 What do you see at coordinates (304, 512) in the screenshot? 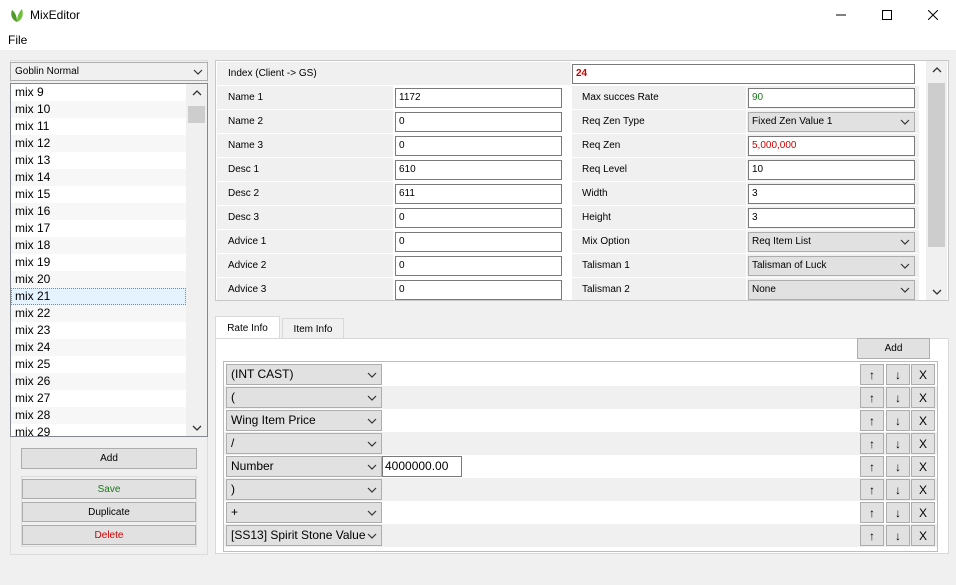
I see `rate-operation-select: +` at bounding box center [304, 512].